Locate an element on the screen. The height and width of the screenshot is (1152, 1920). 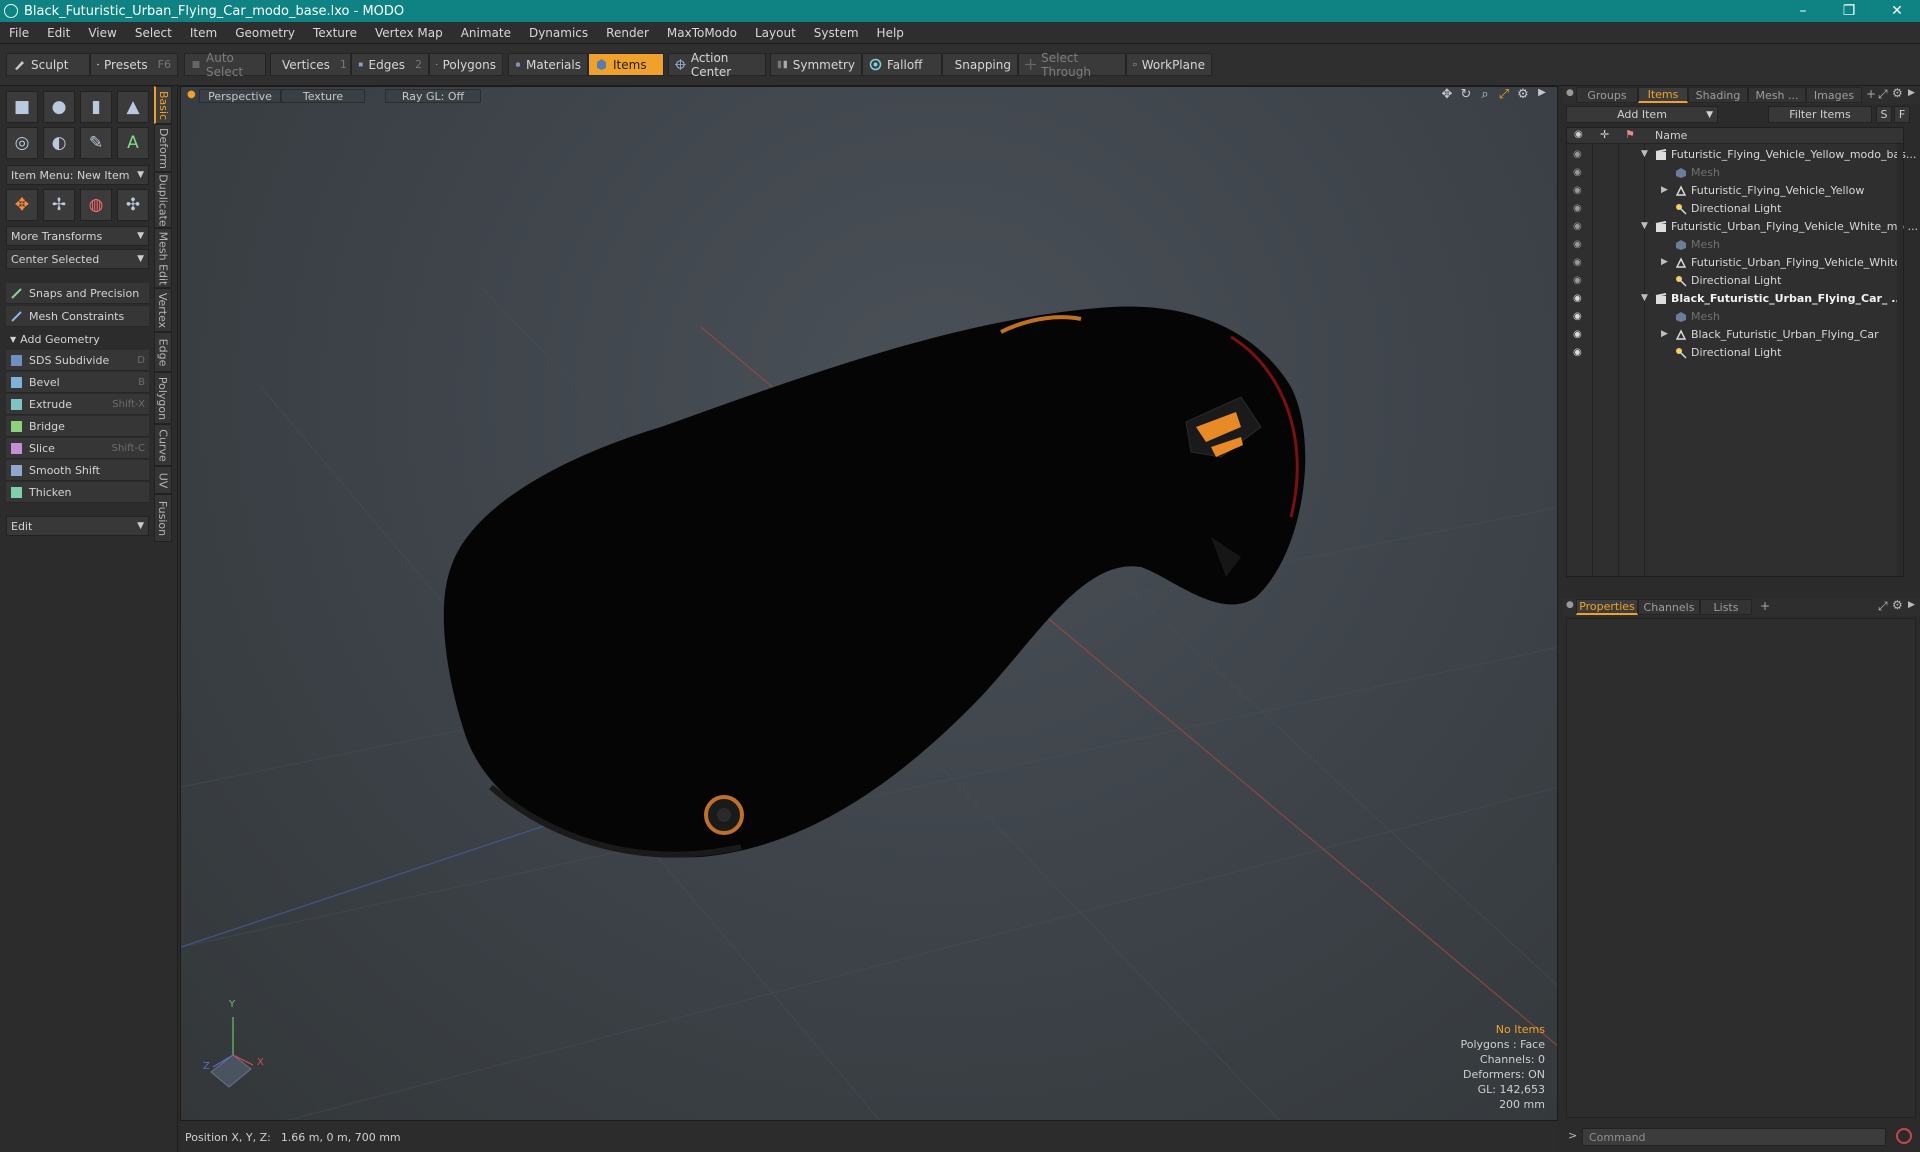
transform-tool-icon: ✣ is located at coordinates (133, 205).